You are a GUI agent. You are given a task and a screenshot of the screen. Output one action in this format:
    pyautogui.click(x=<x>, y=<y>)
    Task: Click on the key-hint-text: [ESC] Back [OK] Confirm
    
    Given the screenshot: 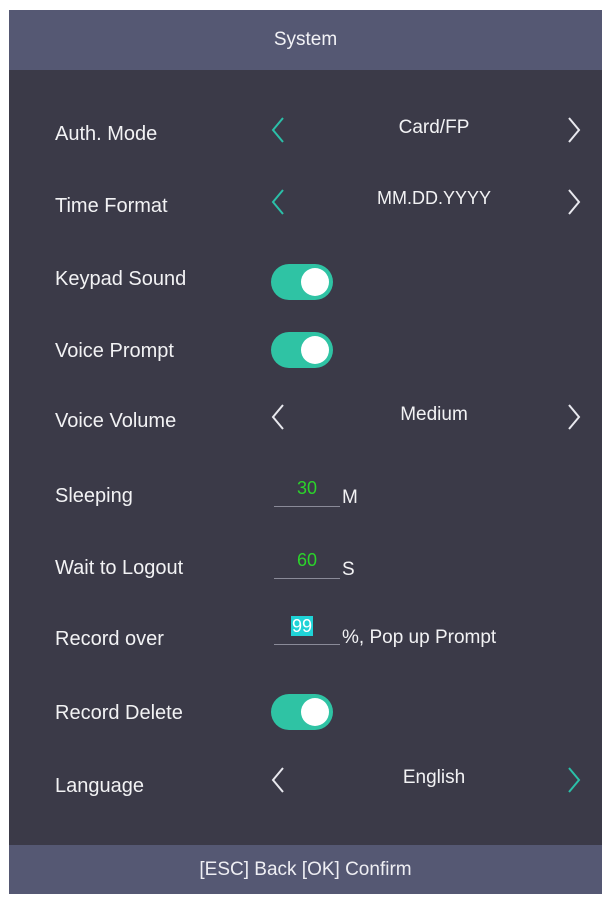 What is the action you would take?
    pyautogui.click(x=305, y=869)
    